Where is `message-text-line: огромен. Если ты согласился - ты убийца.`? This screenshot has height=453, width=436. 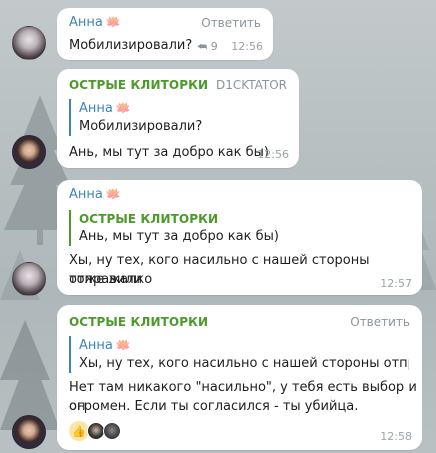
message-text-line: огромен. Если ты согласился - ты убийца. is located at coordinates (214, 406).